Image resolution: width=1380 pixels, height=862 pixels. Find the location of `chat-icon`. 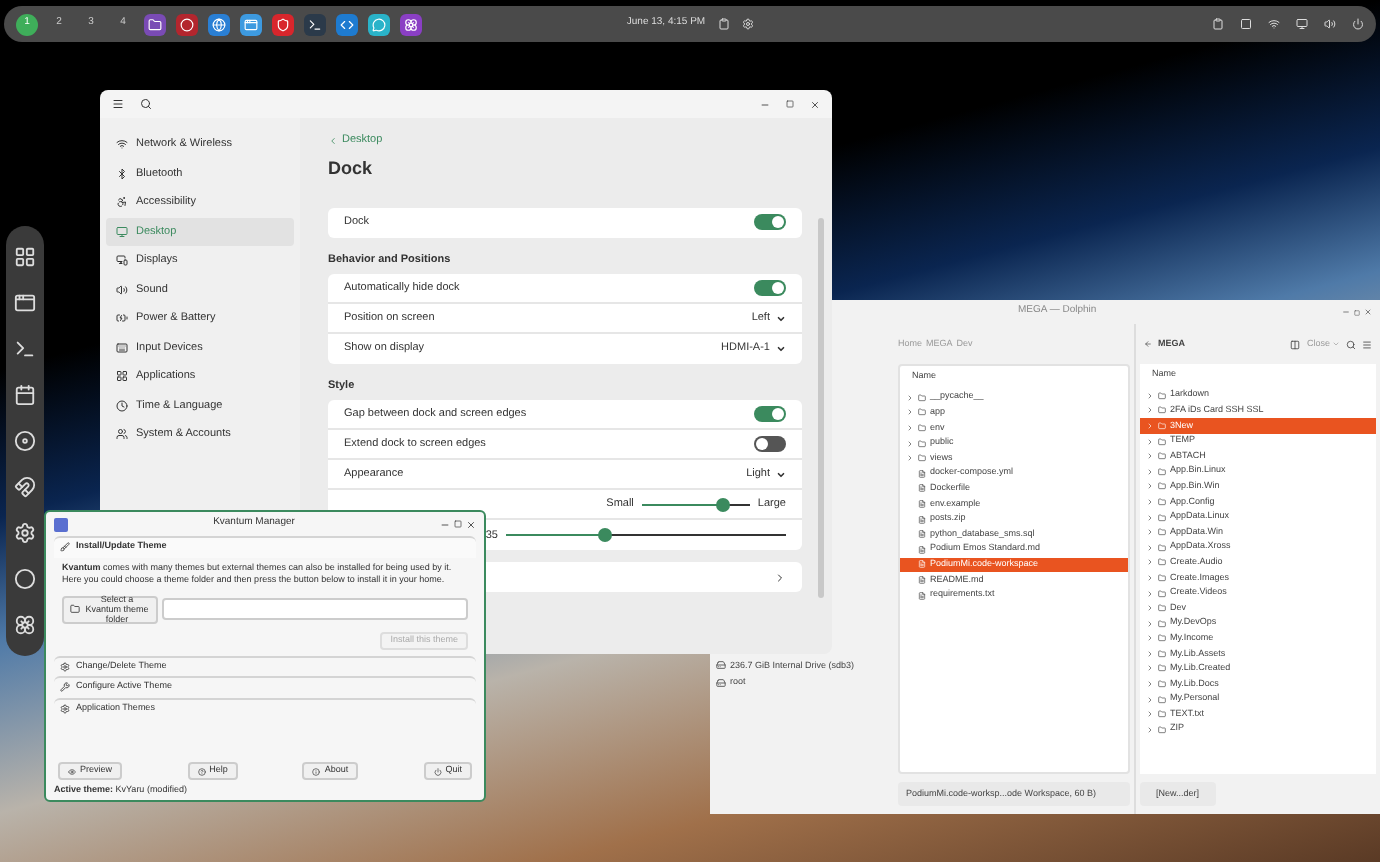

chat-icon is located at coordinates (379, 24).